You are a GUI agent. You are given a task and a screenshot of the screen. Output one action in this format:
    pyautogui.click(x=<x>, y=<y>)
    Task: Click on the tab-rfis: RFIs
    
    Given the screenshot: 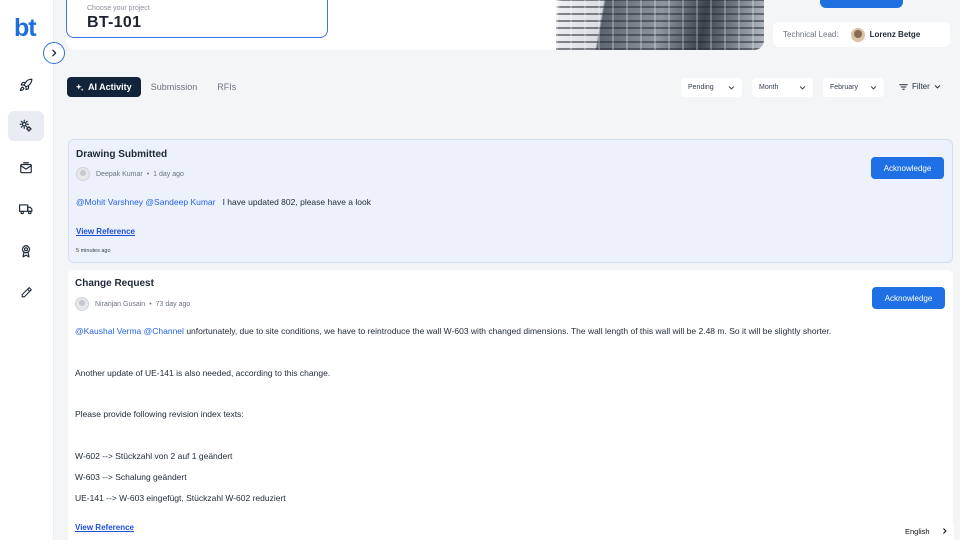 What is the action you would take?
    pyautogui.click(x=226, y=87)
    